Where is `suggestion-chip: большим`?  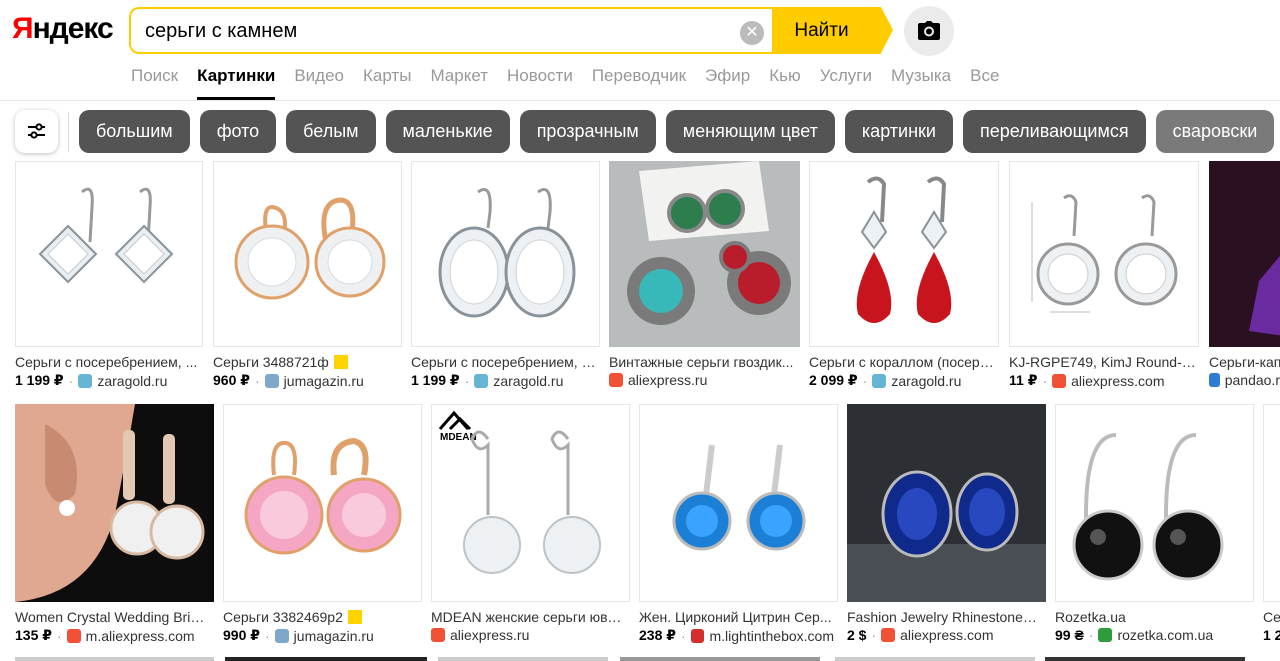
suggestion-chip: большим is located at coordinates (134, 131).